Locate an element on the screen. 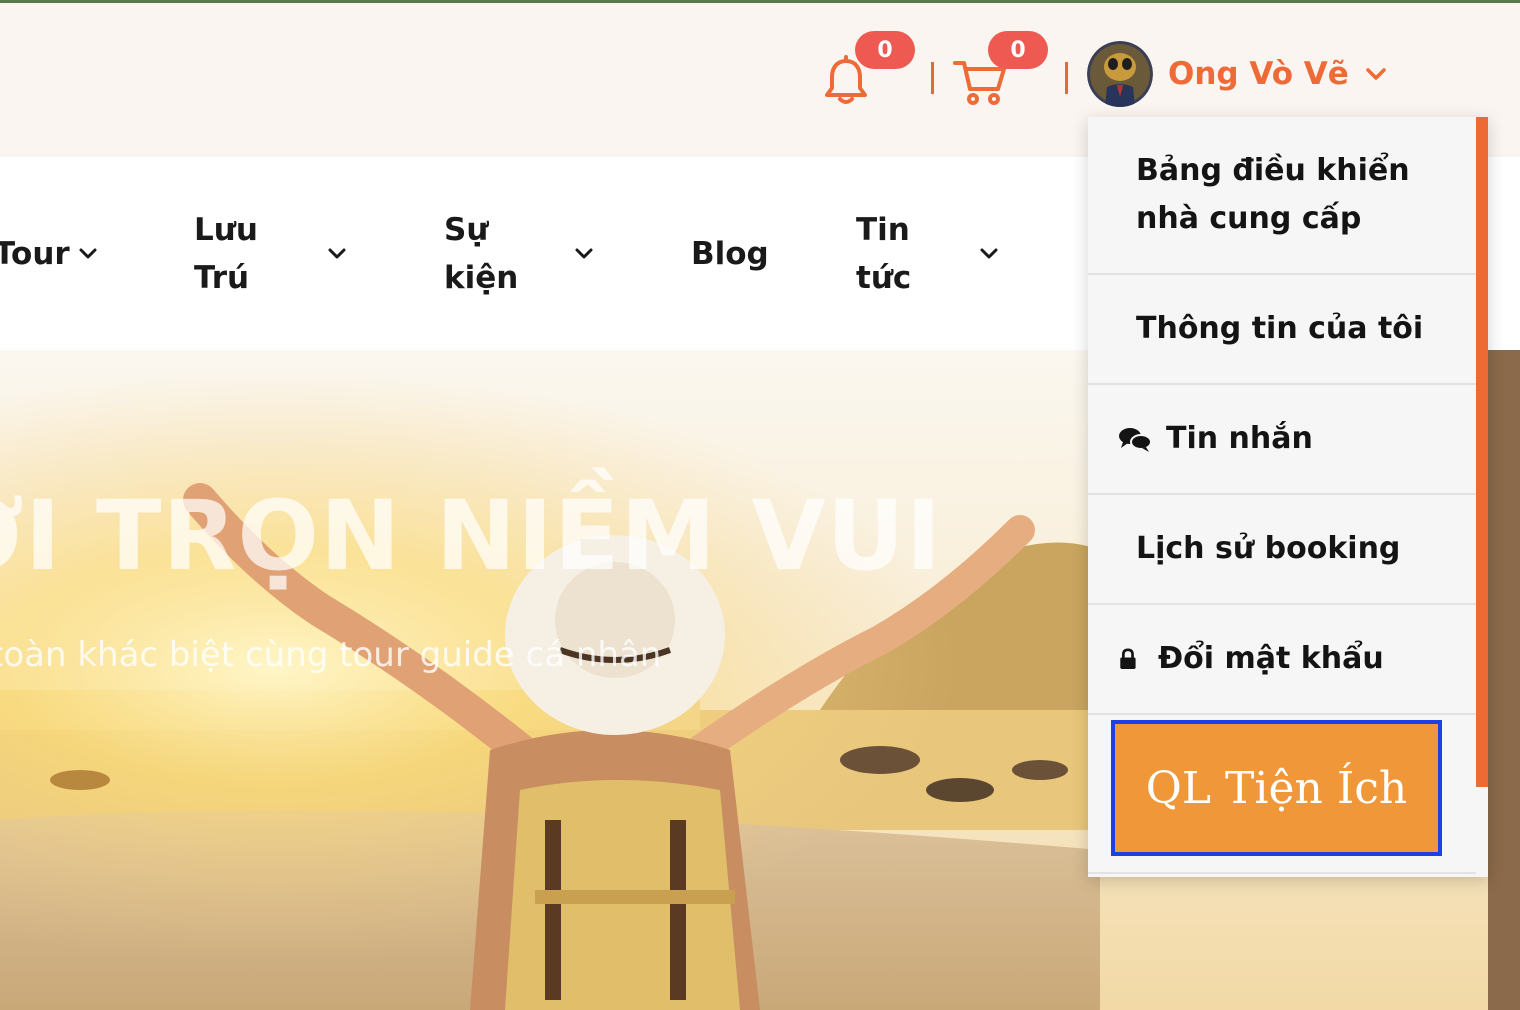 The width and height of the screenshot is (1520, 1010). nav-item-label: Tour is located at coordinates (35, 254).